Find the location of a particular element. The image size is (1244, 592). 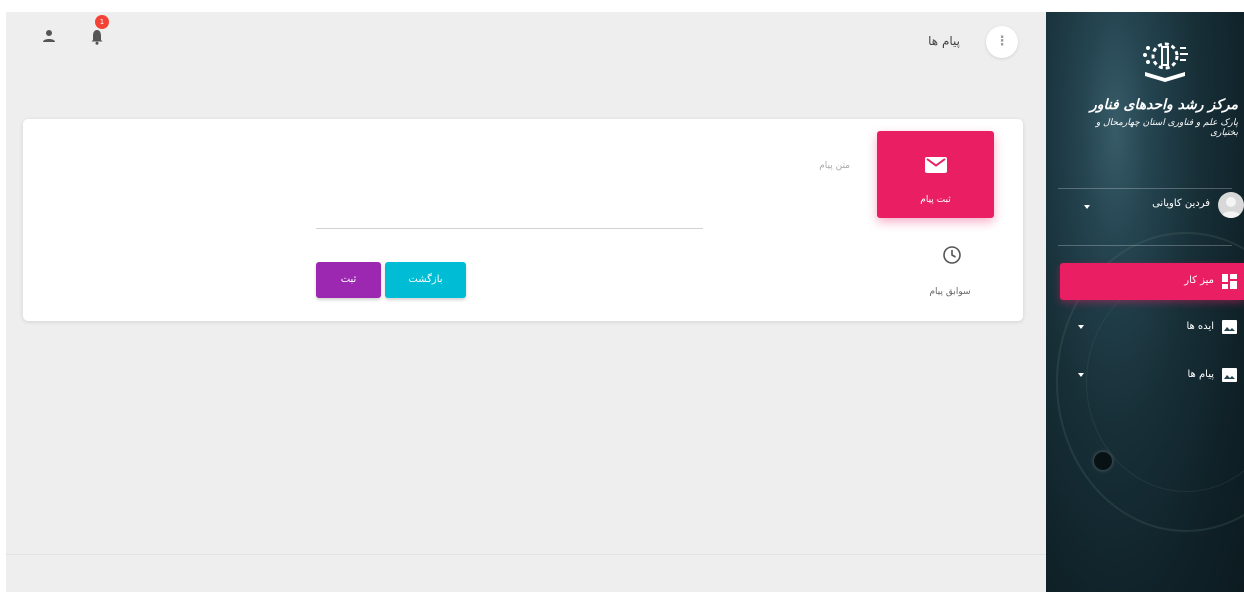

person-icon is located at coordinates (49, 36).